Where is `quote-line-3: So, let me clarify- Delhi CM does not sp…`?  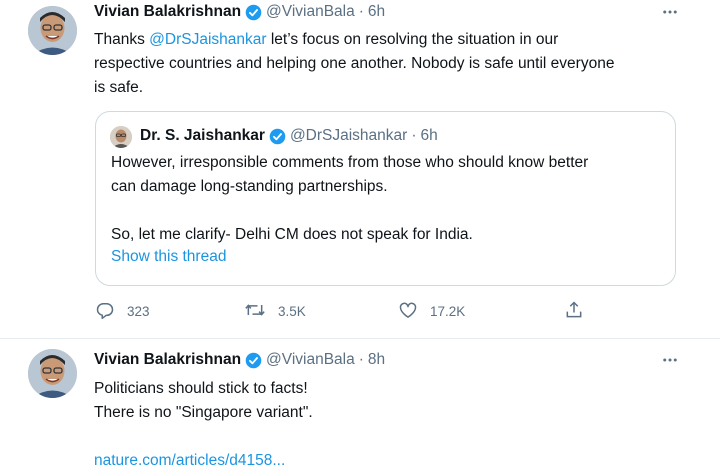 quote-line-3: So, let me clarify- Delhi CM does not sp… is located at coordinates (292, 234).